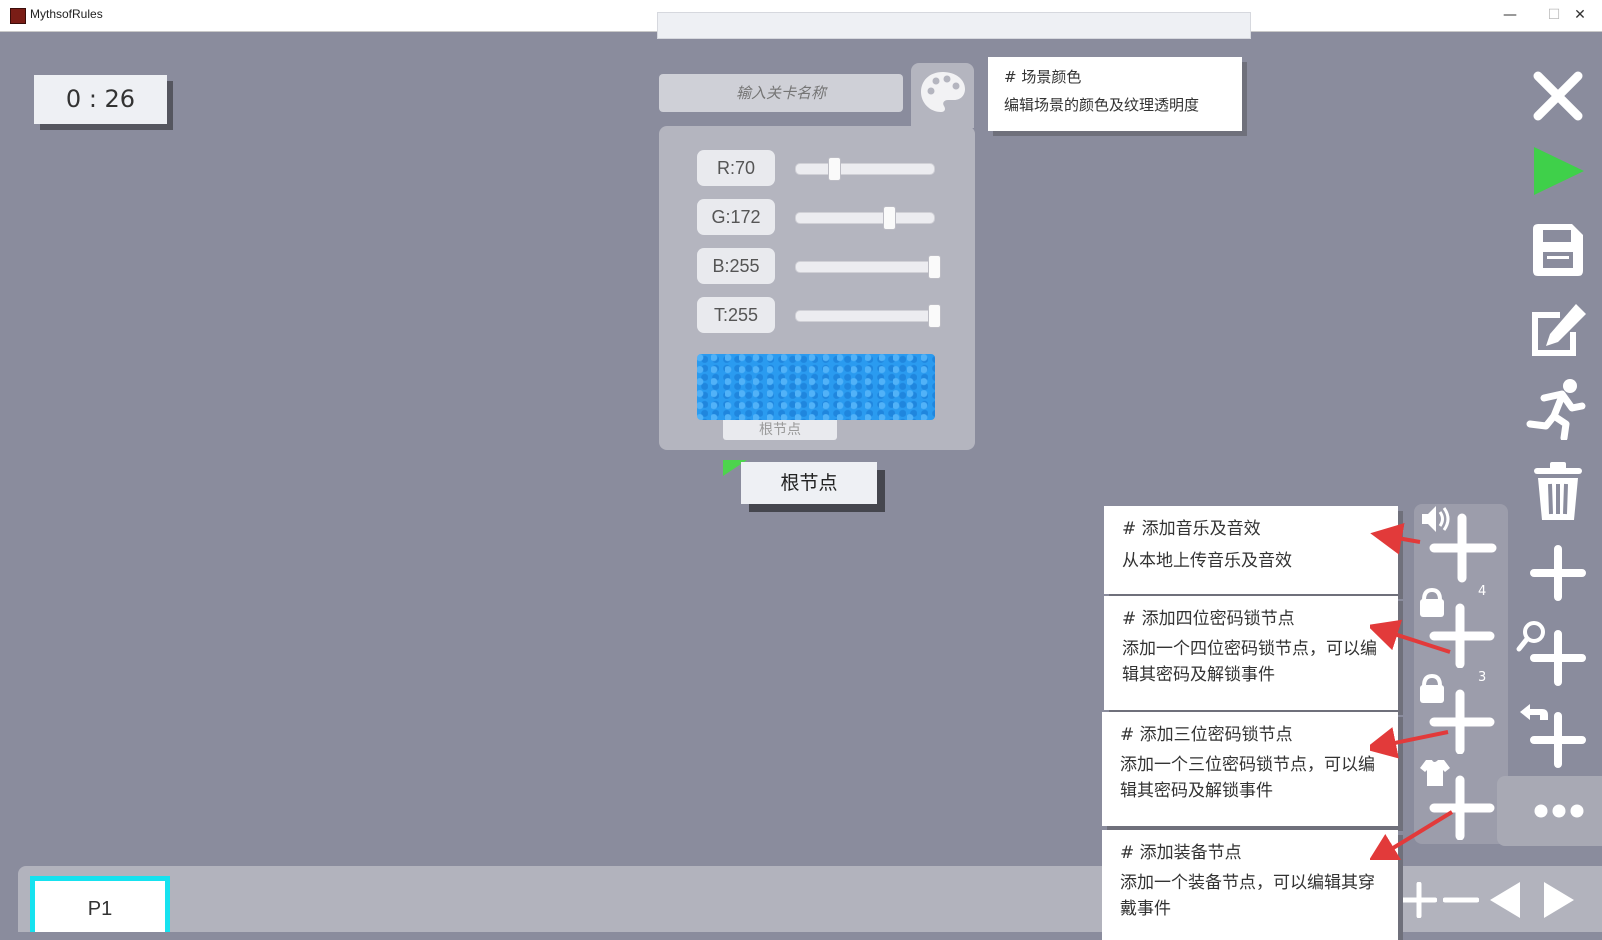 The image size is (1602, 940). What do you see at coordinates (736, 168) in the screenshot?
I see `red-value-label: R:70` at bounding box center [736, 168].